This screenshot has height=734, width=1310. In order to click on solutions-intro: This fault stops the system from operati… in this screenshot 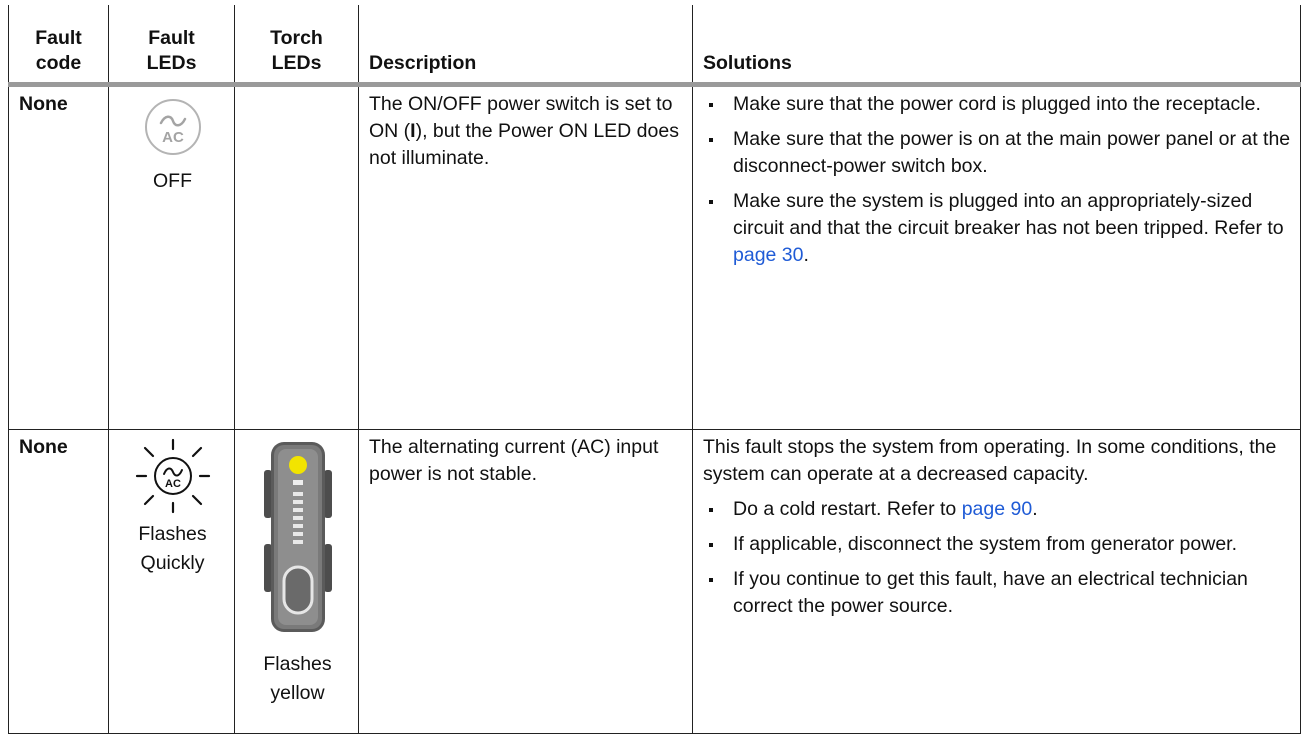, I will do `click(990, 460)`.